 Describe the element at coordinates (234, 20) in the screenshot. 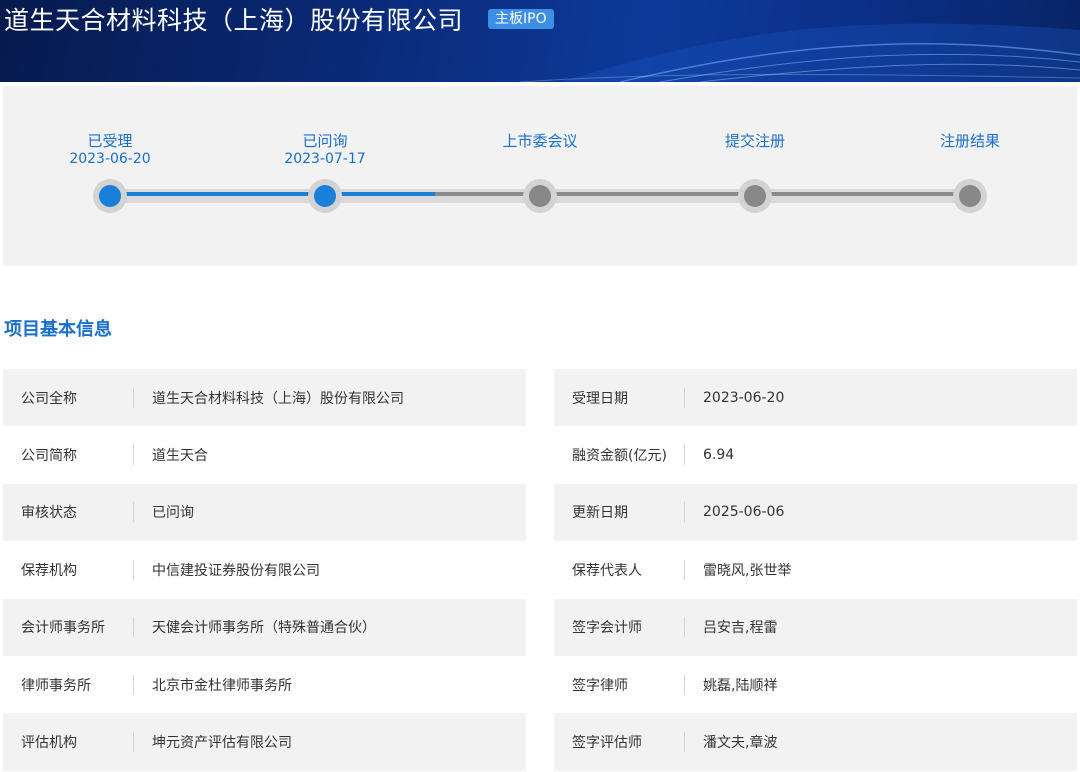

I see `company-title: 道生天合材料科技（上海）股份有限公司` at that location.